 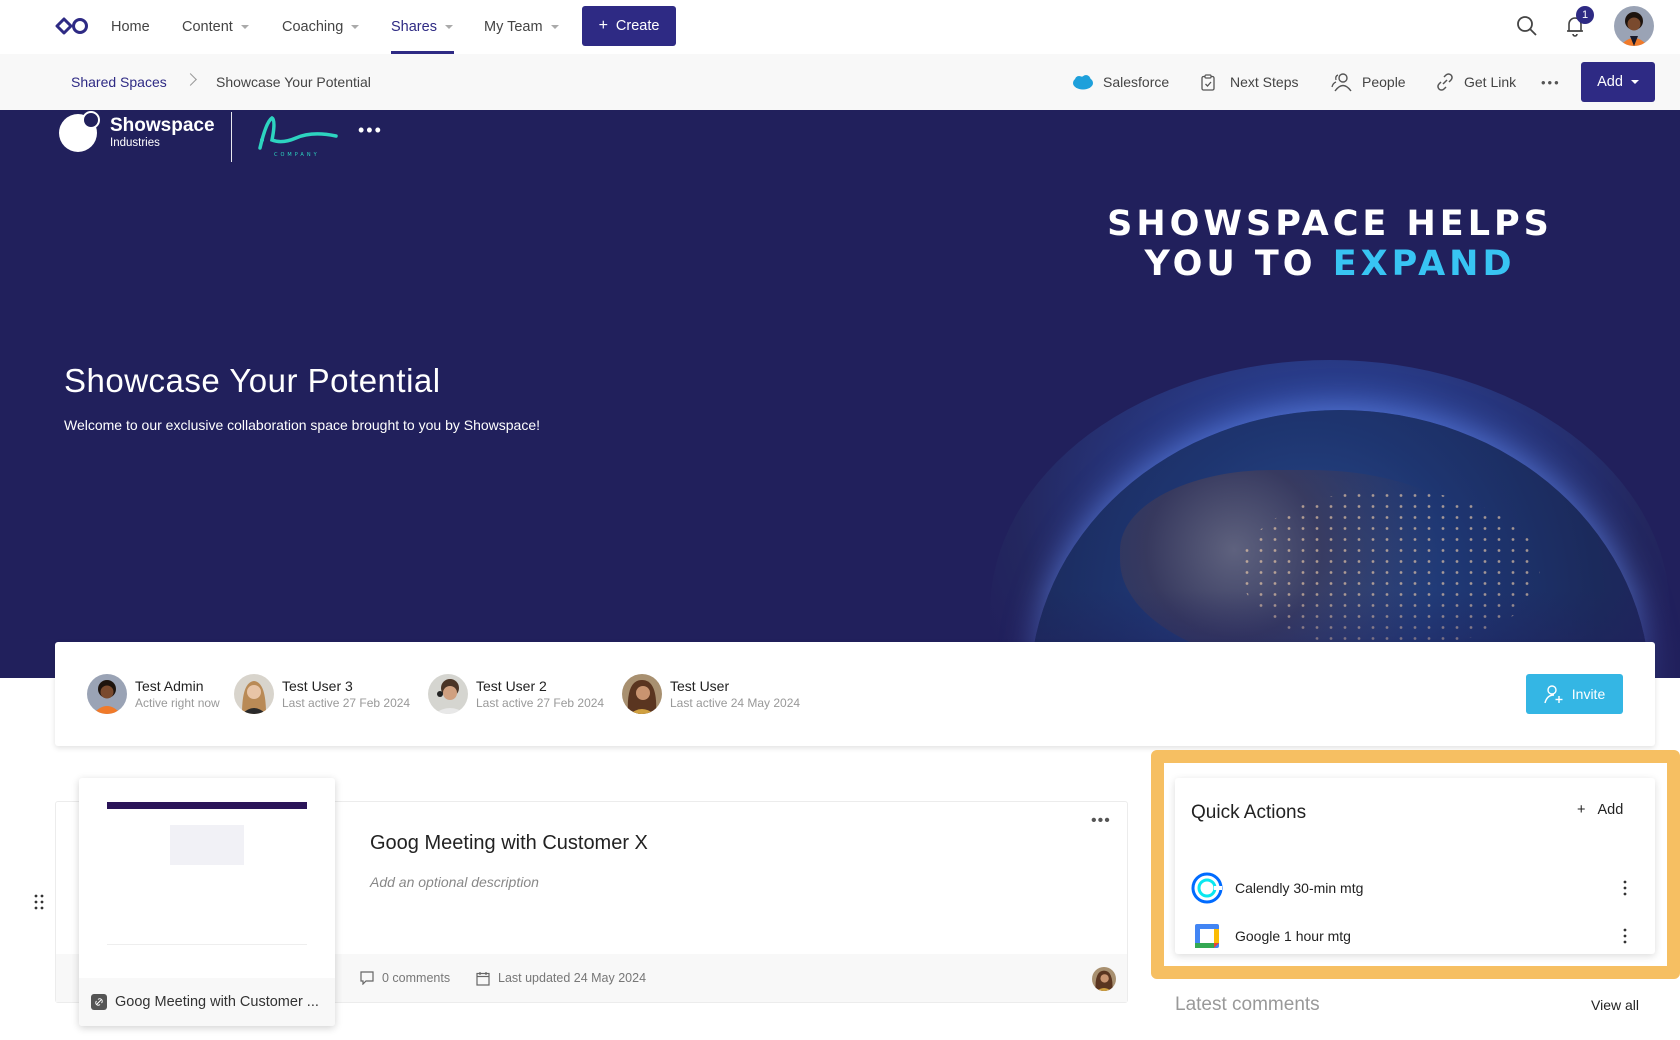 I want to click on chevron-right-icon, so click(x=190, y=79).